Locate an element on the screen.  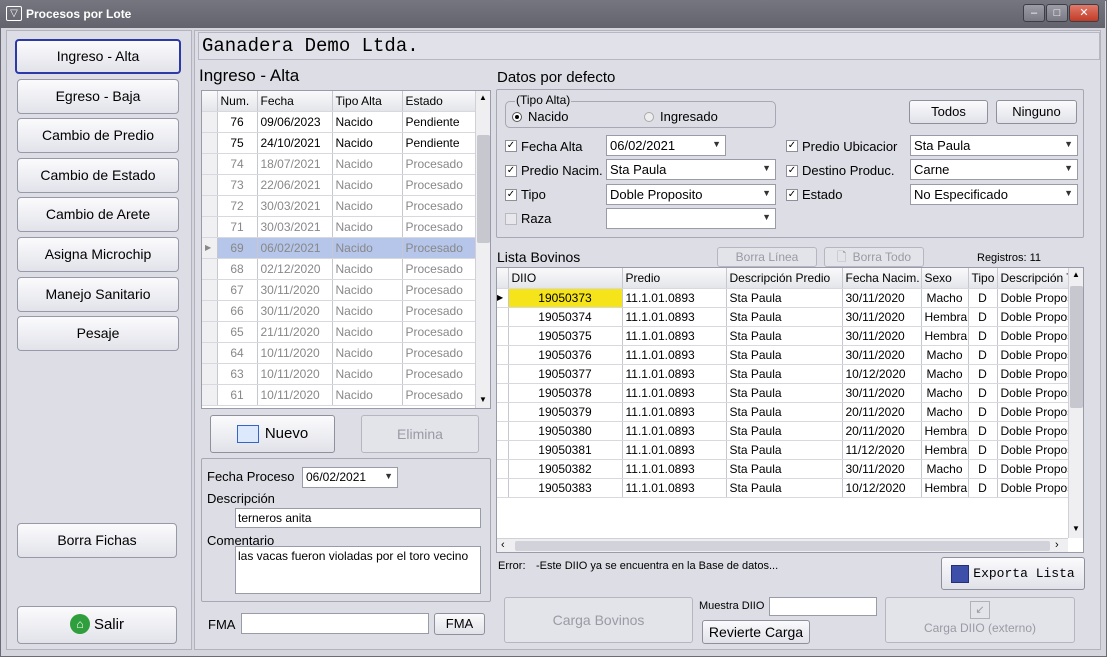
destino-checkbox: ✓ is located at coordinates (792, 171).